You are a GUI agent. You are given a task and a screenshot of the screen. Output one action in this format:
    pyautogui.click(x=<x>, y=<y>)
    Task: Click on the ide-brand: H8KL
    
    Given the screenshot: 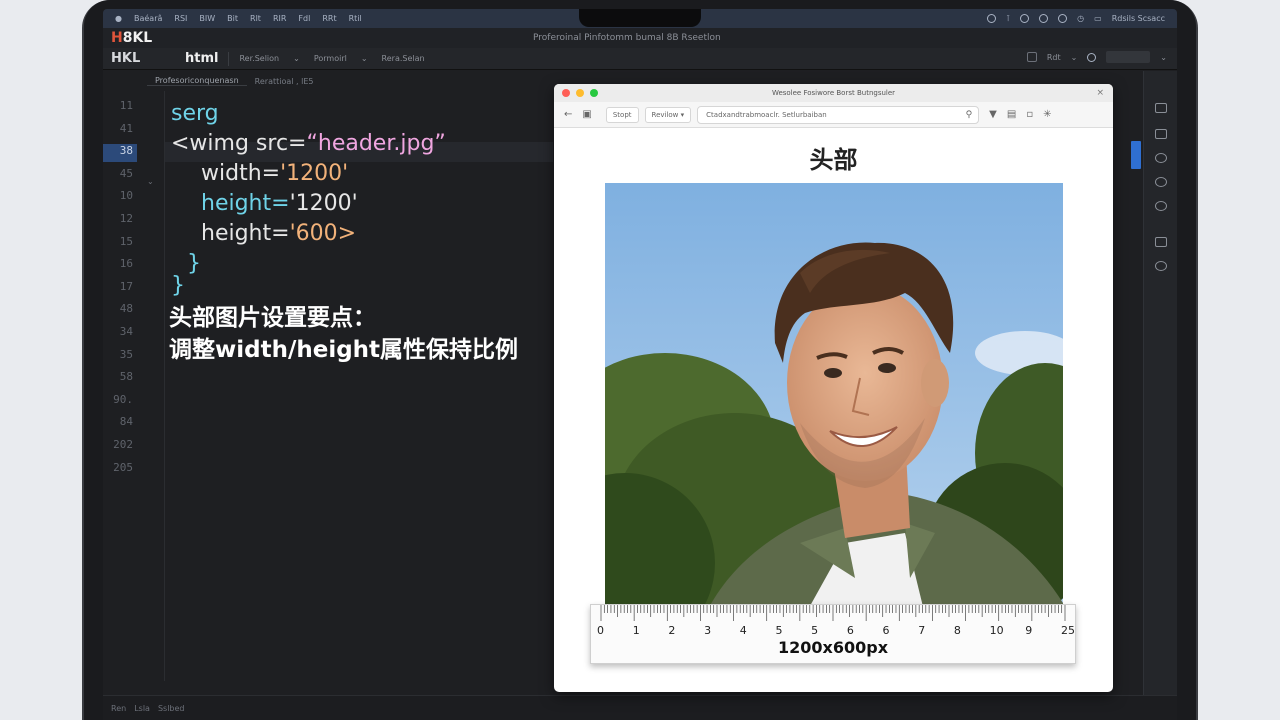 What is the action you would take?
    pyautogui.click(x=132, y=38)
    